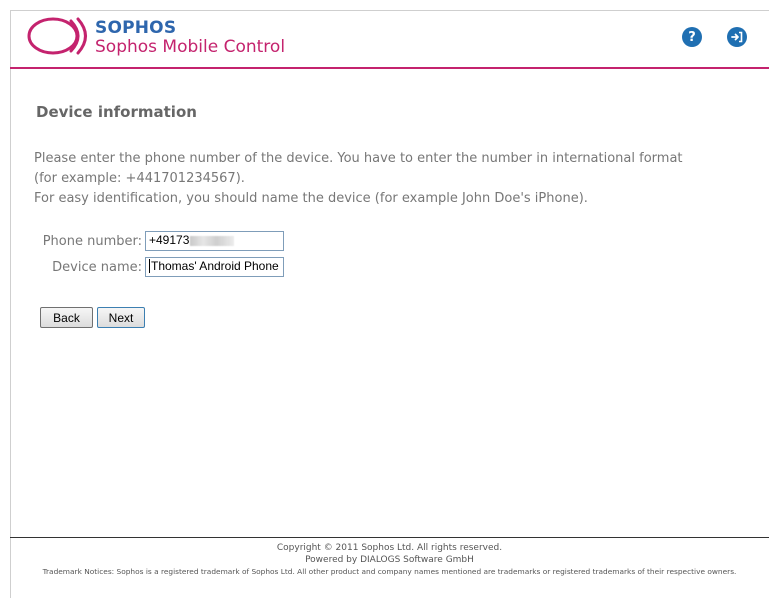 The image size is (770, 598). I want to click on redacted-digits, so click(212, 240).